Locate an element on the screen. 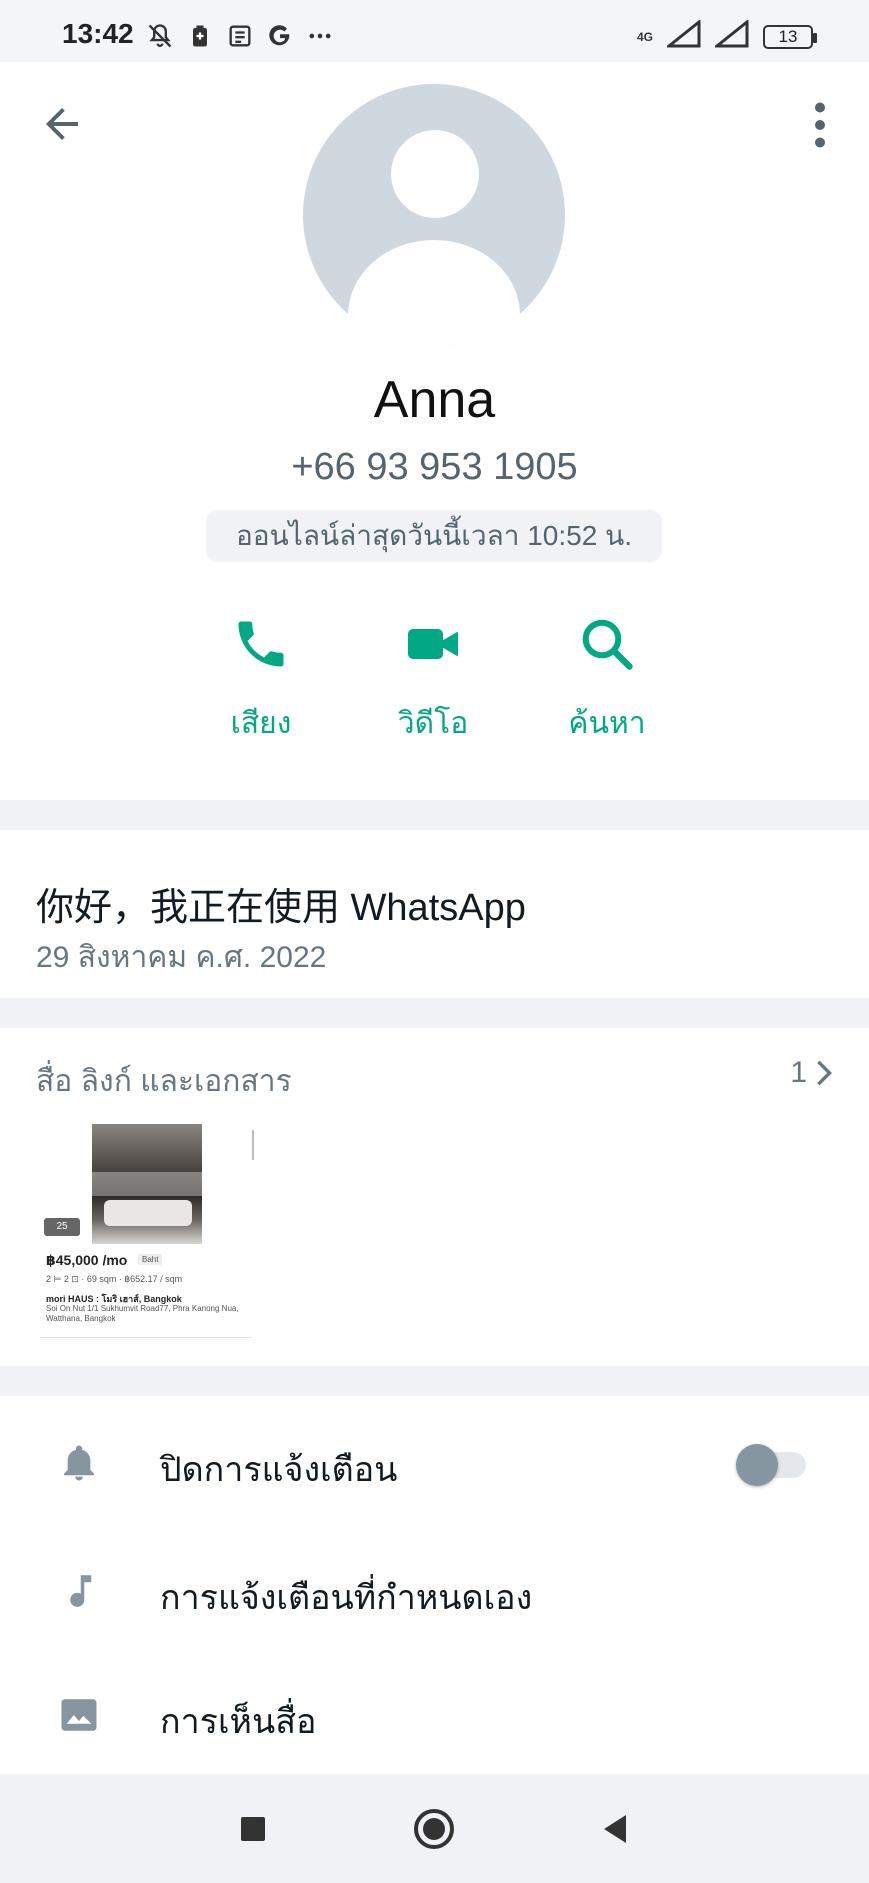  status-icons-left is located at coordinates (240, 38).